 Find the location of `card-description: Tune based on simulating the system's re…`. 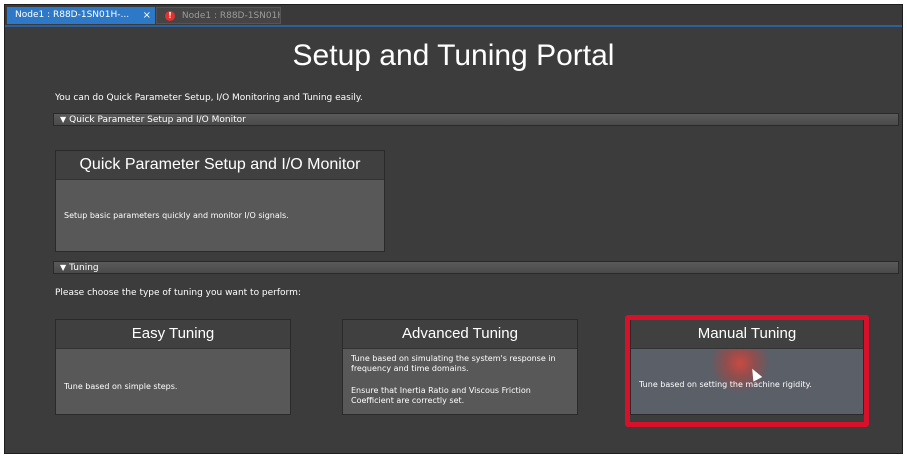

card-description: Tune based on simulating the system's re… is located at coordinates (453, 363).